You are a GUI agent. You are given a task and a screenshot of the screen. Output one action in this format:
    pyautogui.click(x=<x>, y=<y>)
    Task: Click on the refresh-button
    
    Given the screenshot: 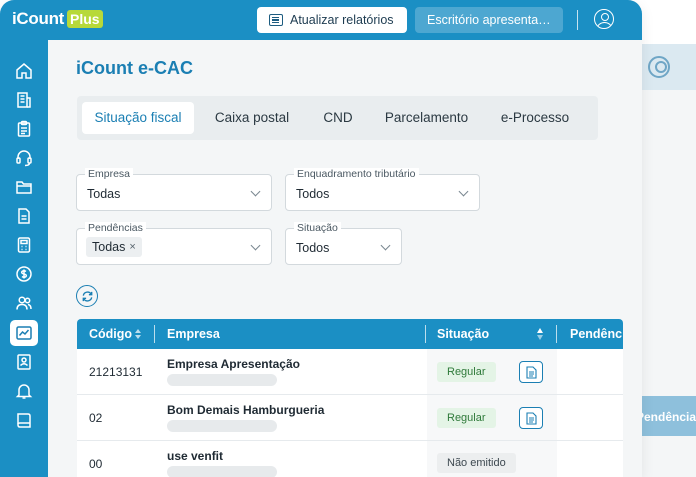 What is the action you would take?
    pyautogui.click(x=87, y=296)
    